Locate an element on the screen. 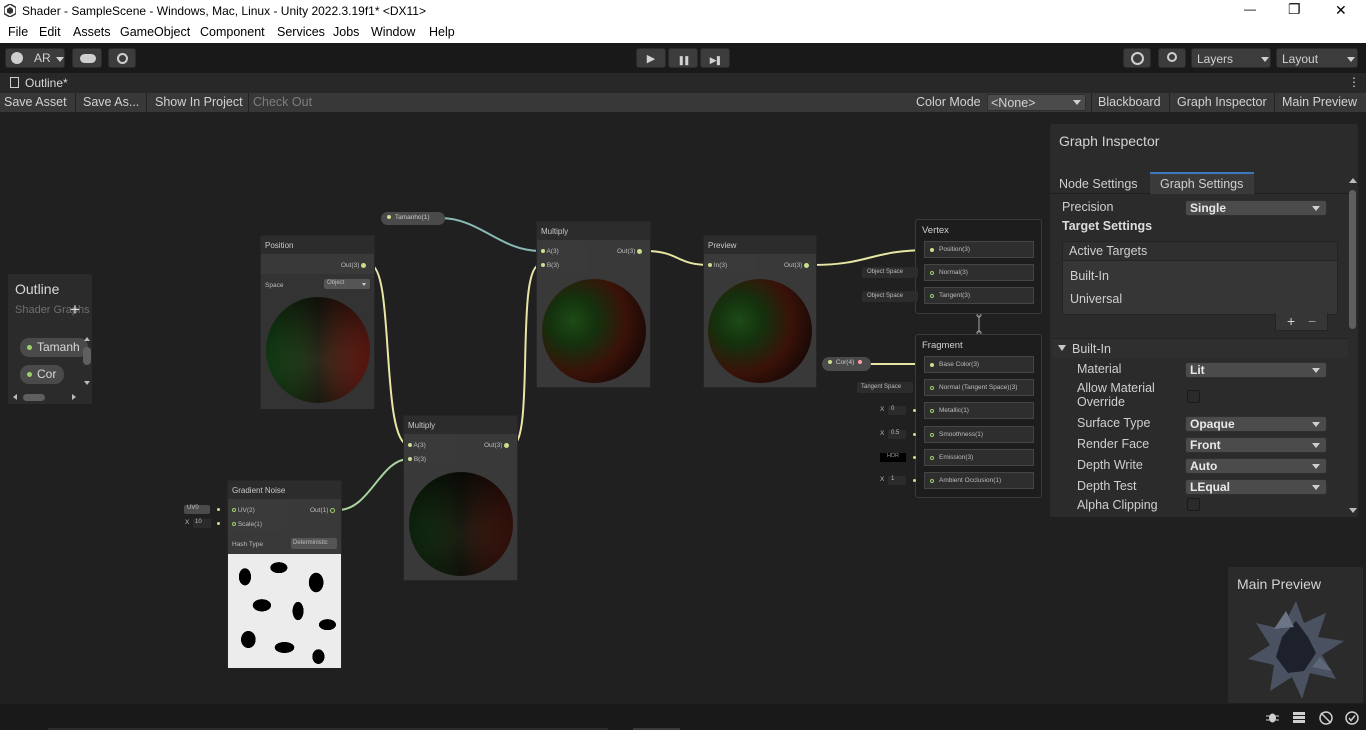 This screenshot has height=730, width=1366. menu-file: File is located at coordinates (18, 32).